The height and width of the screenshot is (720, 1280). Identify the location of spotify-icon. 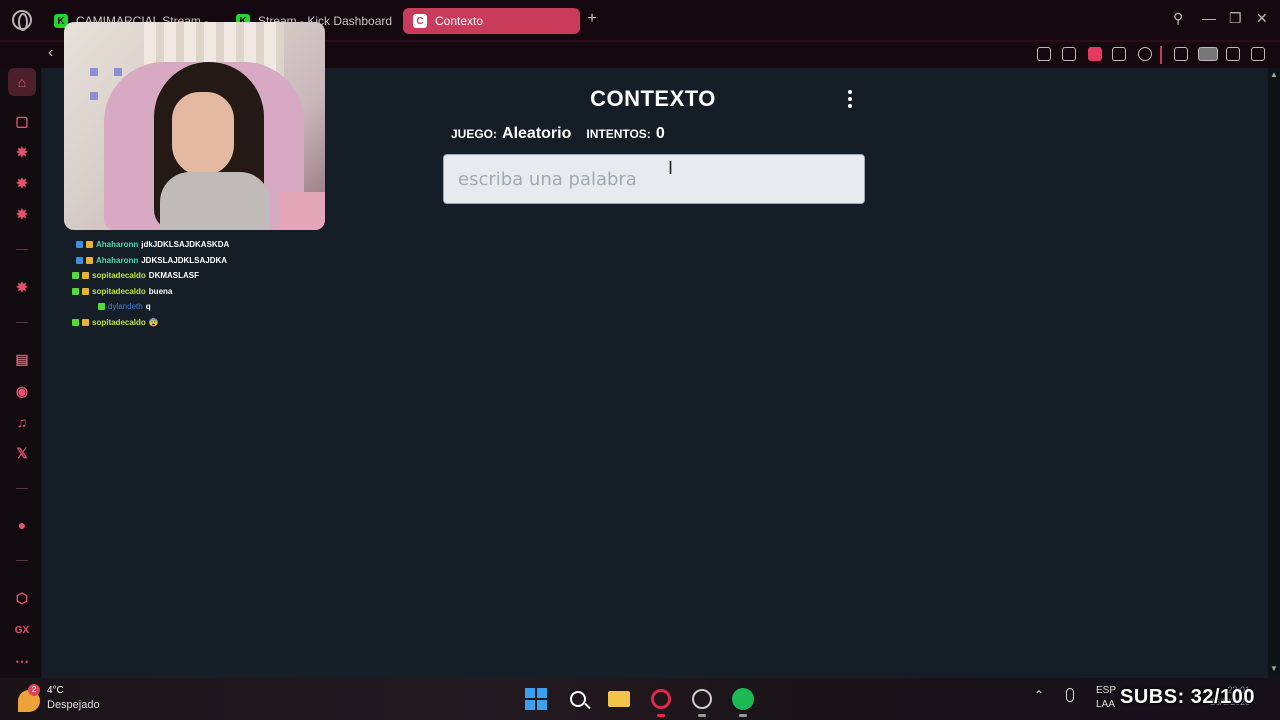
(743, 699).